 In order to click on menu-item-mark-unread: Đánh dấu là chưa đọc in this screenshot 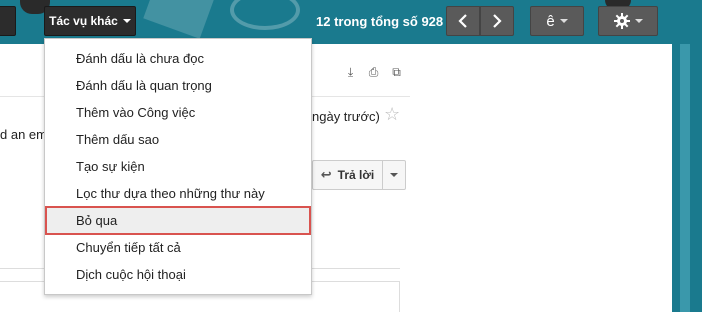, I will do `click(178, 58)`.